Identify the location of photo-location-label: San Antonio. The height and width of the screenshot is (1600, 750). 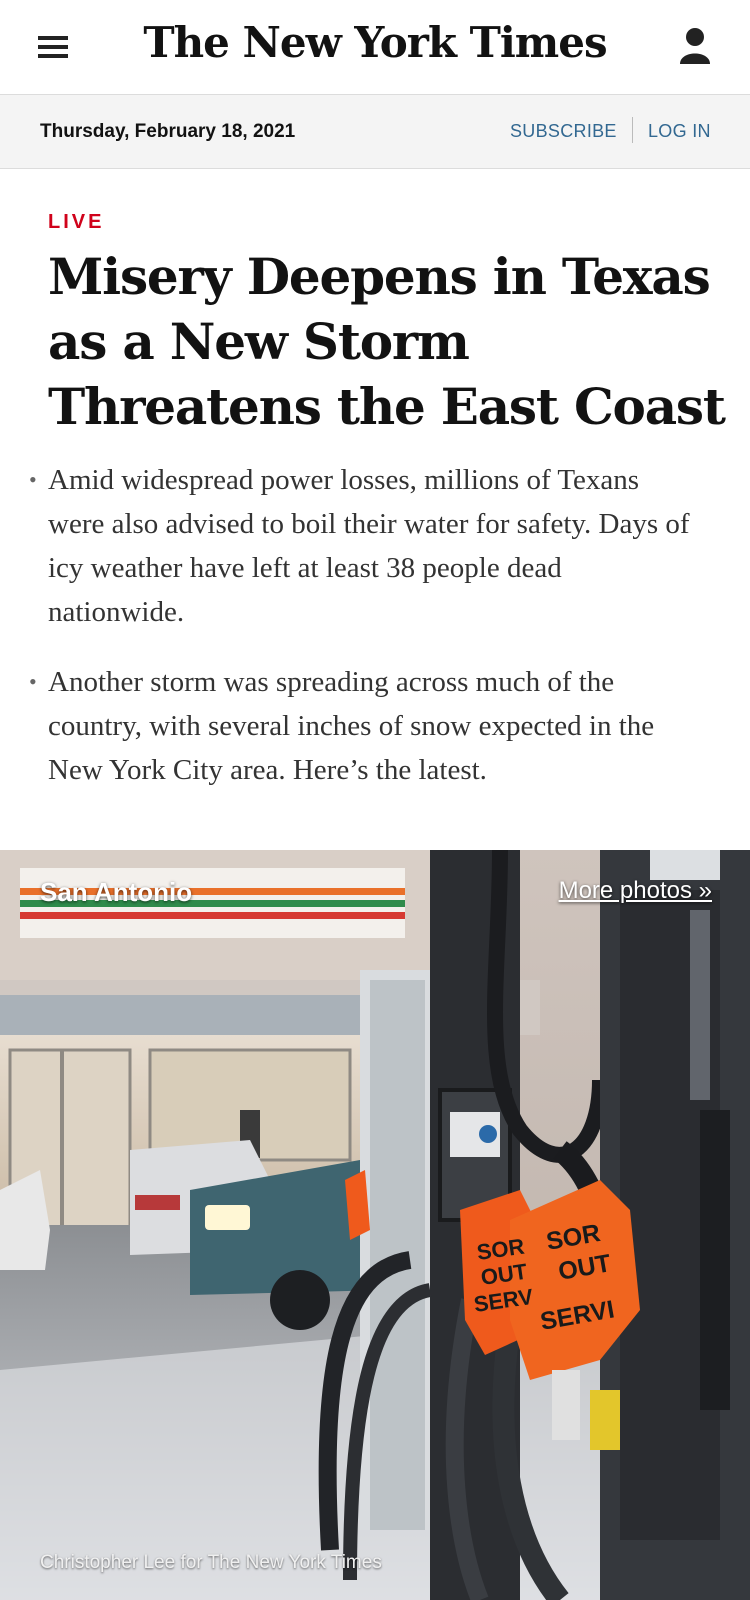
(116, 892).